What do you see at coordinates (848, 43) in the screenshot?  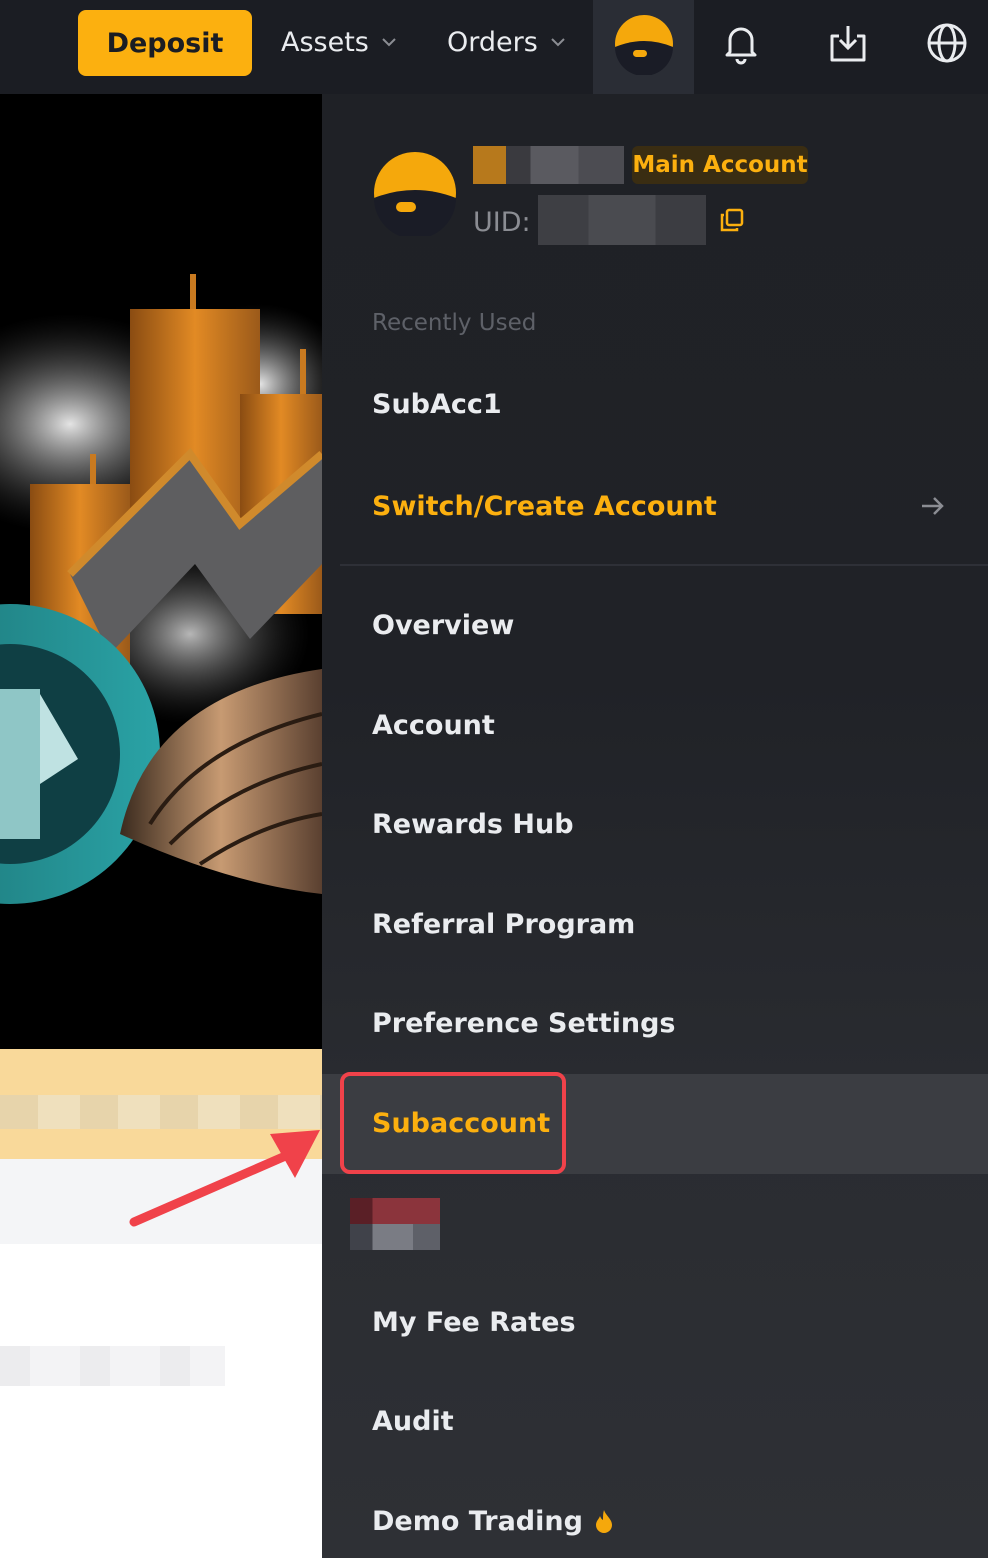 I see `download-icon` at bounding box center [848, 43].